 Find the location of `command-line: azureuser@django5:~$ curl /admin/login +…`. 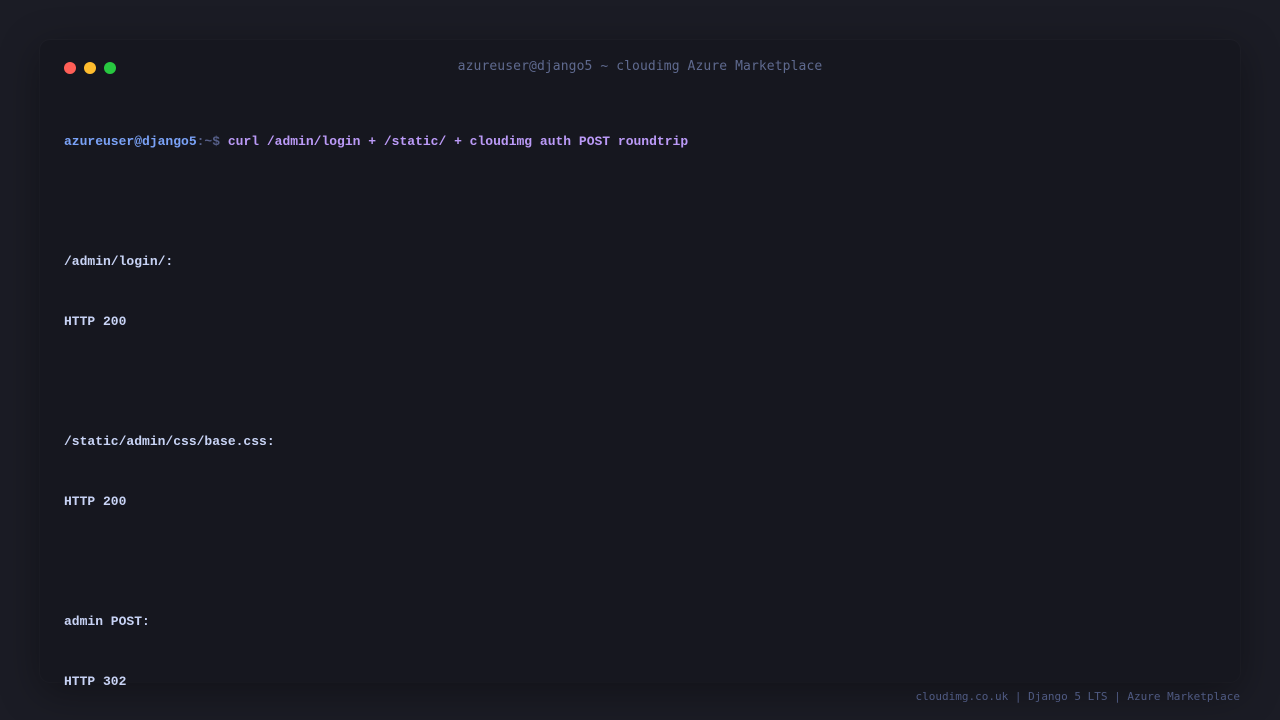

command-line: azureuser@django5:~$ curl /admin/login +… is located at coordinates (640, 142).